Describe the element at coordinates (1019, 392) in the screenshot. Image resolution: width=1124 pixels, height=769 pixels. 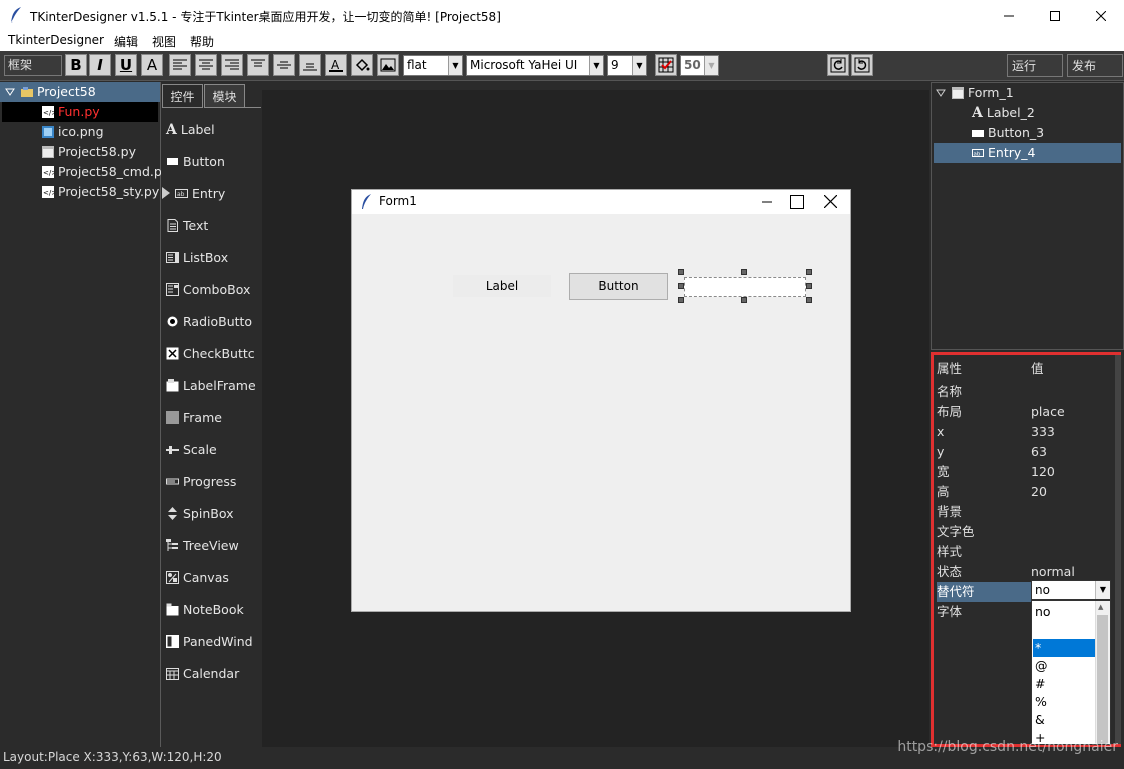
I see `property-row: 名称` at that location.